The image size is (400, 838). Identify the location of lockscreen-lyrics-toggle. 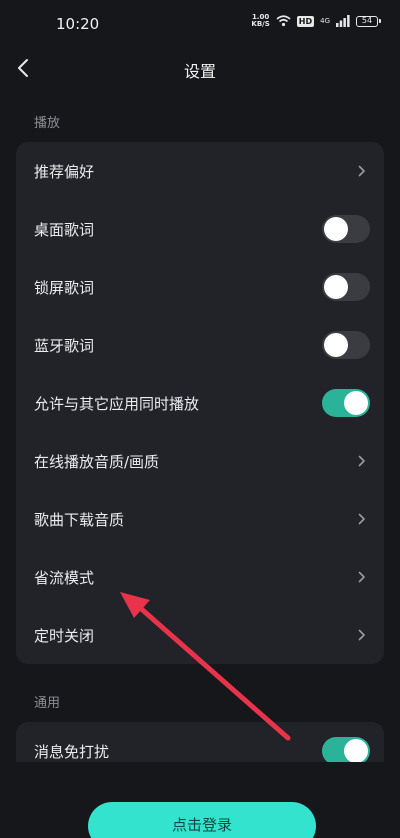
(346, 287).